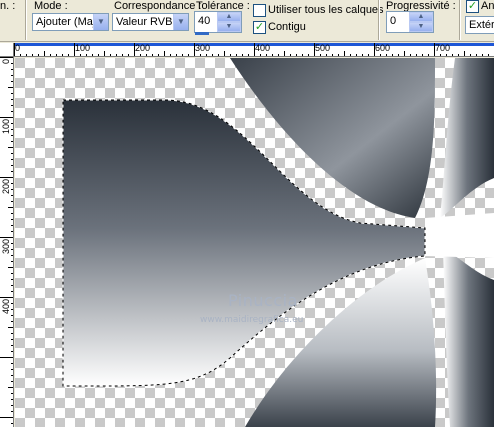  What do you see at coordinates (8, 6) in the screenshot?
I see `truncated-option-label: n. :` at bounding box center [8, 6].